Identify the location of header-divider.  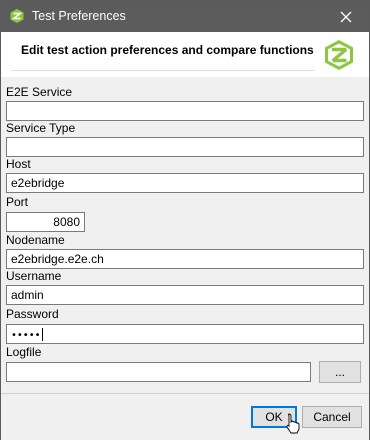
(163, 70).